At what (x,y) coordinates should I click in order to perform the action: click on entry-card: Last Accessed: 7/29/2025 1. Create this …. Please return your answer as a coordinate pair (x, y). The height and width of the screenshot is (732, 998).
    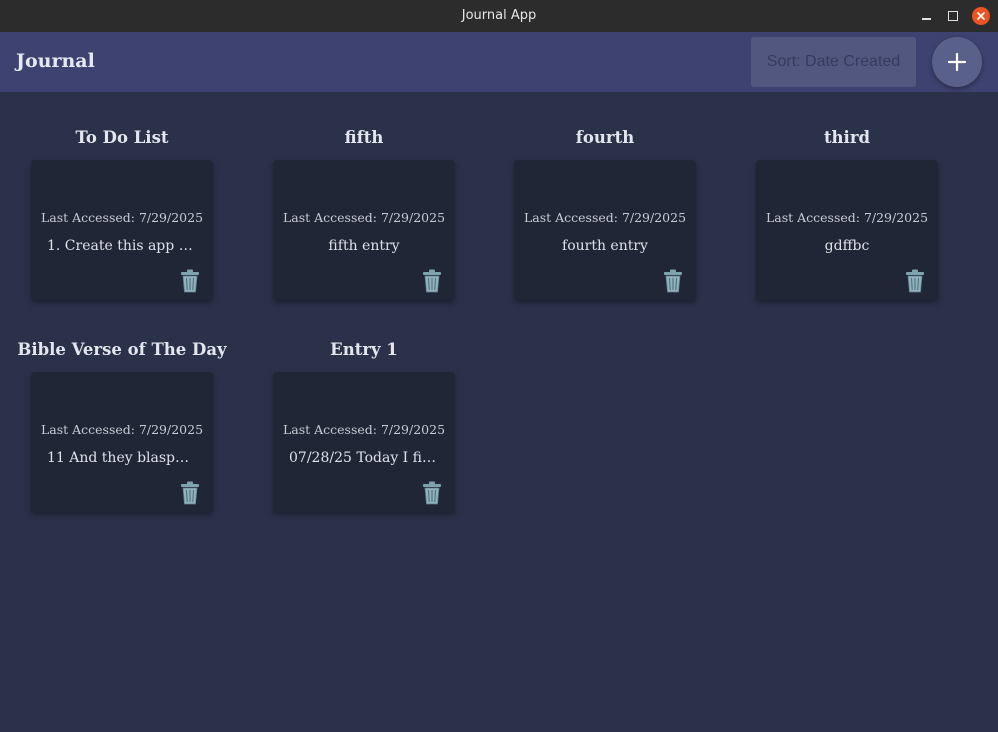
    Looking at the image, I should click on (122, 230).